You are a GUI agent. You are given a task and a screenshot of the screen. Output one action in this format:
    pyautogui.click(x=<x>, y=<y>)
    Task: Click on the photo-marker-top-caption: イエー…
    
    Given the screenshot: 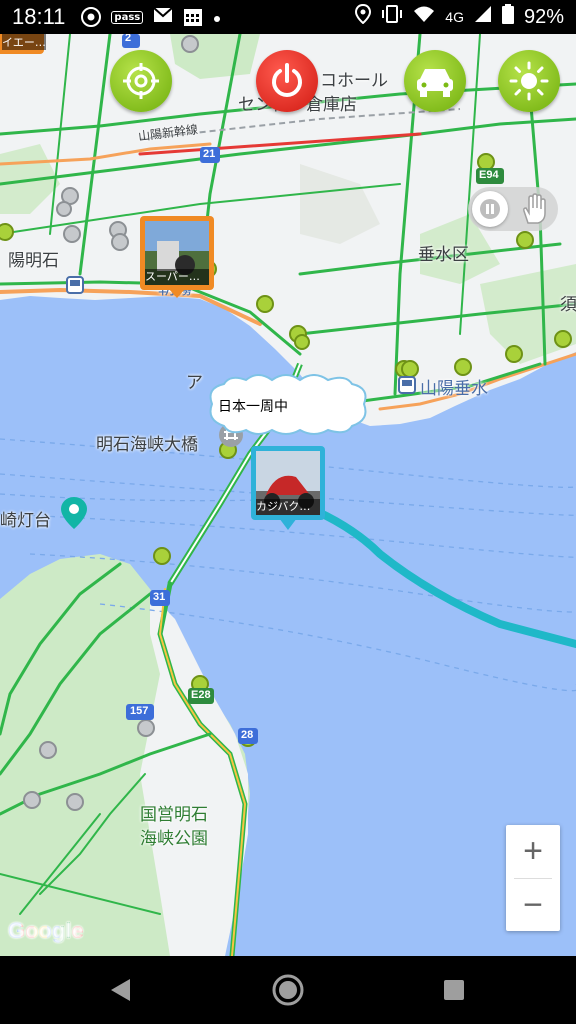 What is the action you would take?
    pyautogui.click(x=24, y=42)
    